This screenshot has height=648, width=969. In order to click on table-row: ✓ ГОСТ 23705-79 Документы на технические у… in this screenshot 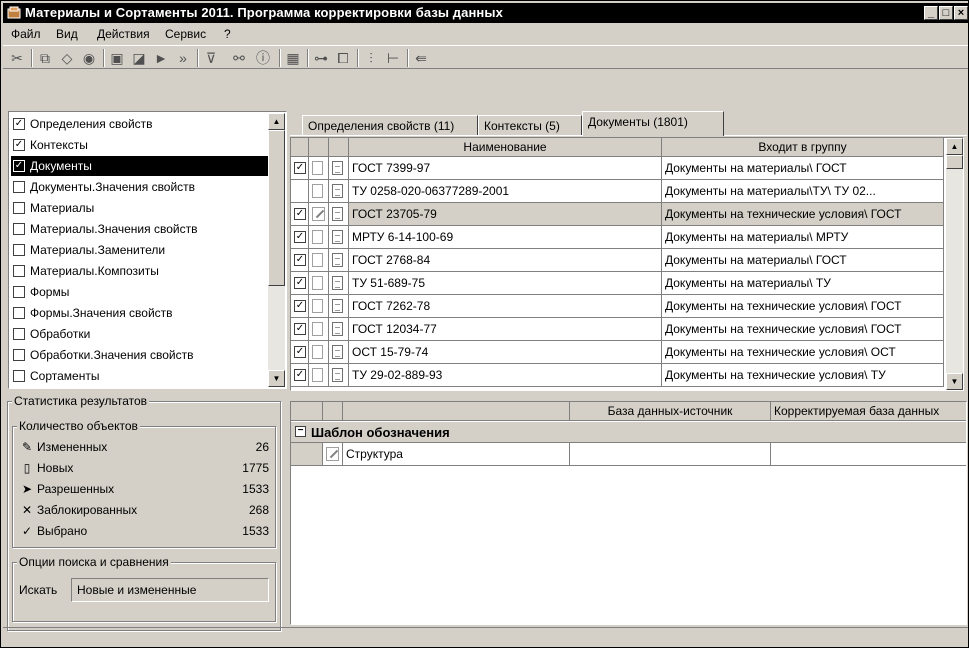, I will do `click(627, 214)`.